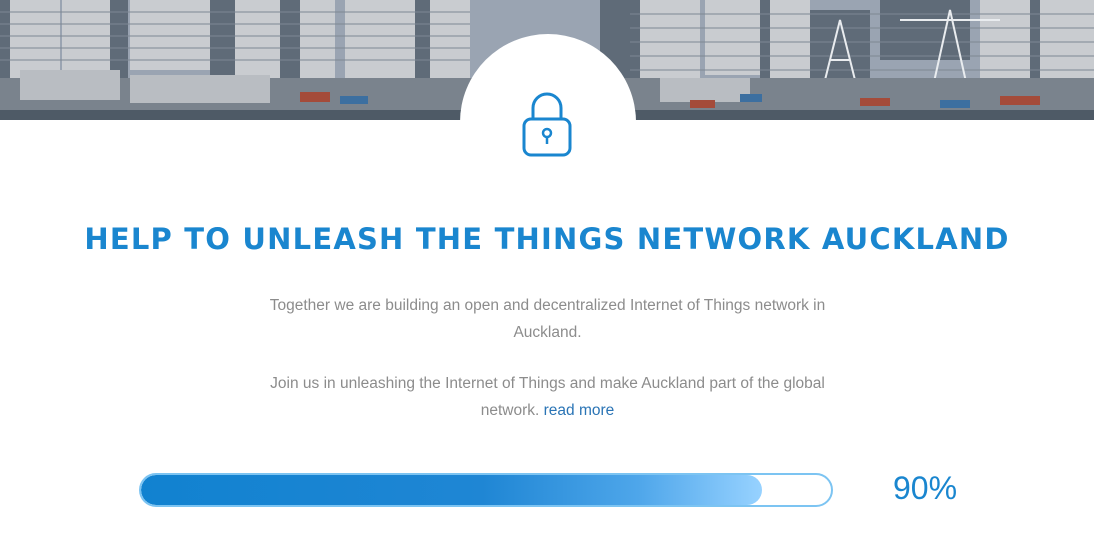 The height and width of the screenshot is (554, 1094). Describe the element at coordinates (547, 124) in the screenshot. I see `lock-icon` at that location.